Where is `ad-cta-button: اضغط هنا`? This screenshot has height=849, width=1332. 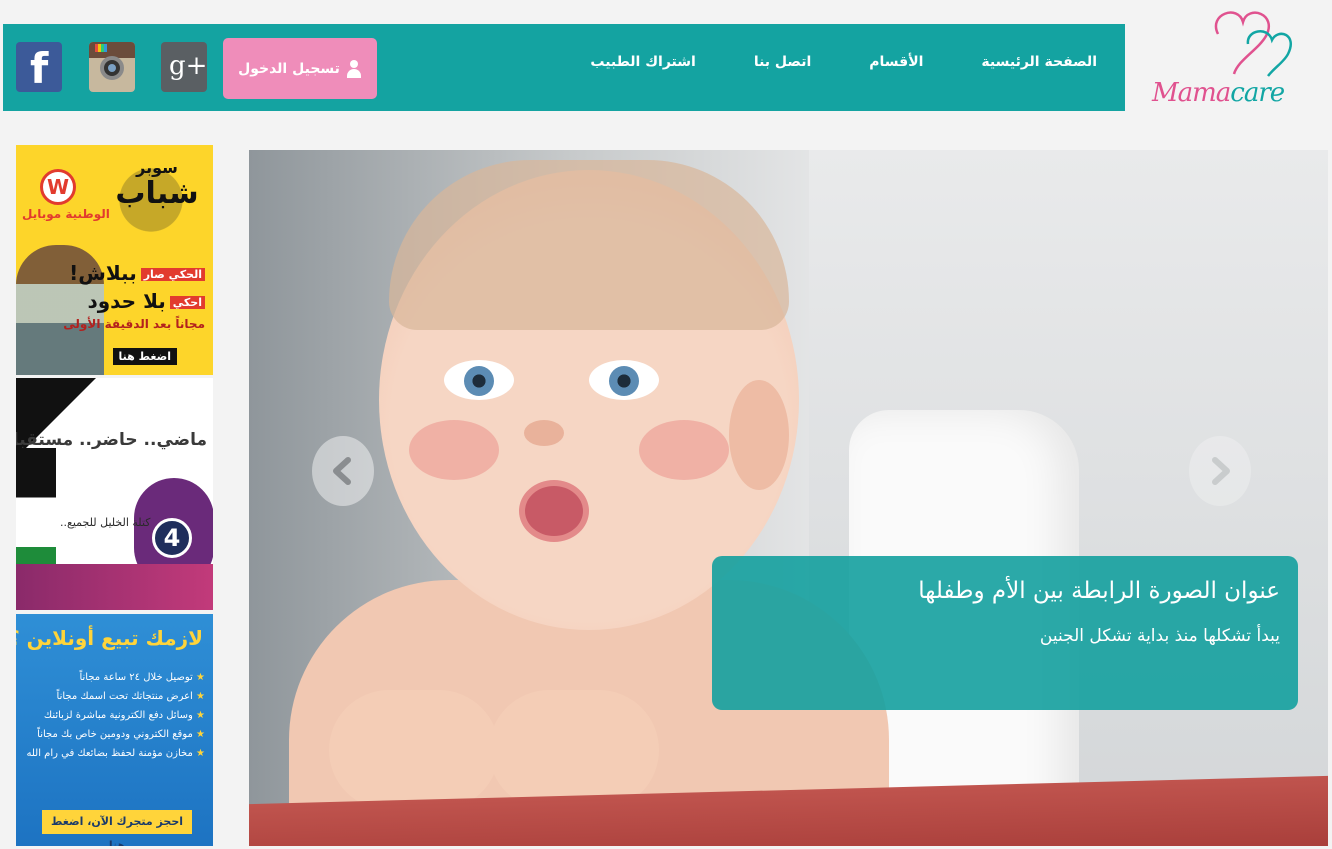 ad-cta-button: اضغط هنا is located at coordinates (144, 356).